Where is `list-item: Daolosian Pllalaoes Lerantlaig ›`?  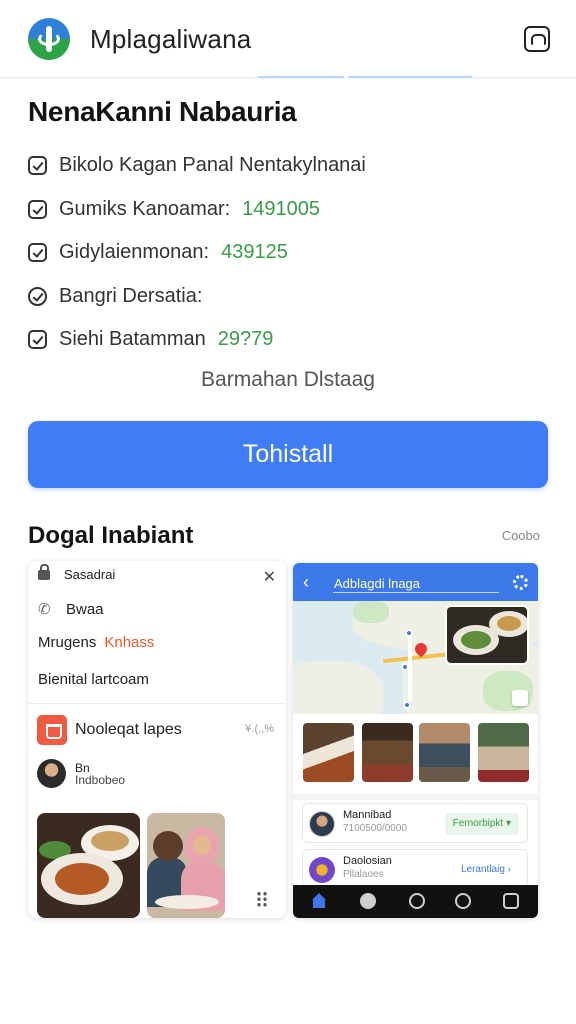
list-item: Daolosian Pllalaoes Lerantlaig › is located at coordinates (415, 869).